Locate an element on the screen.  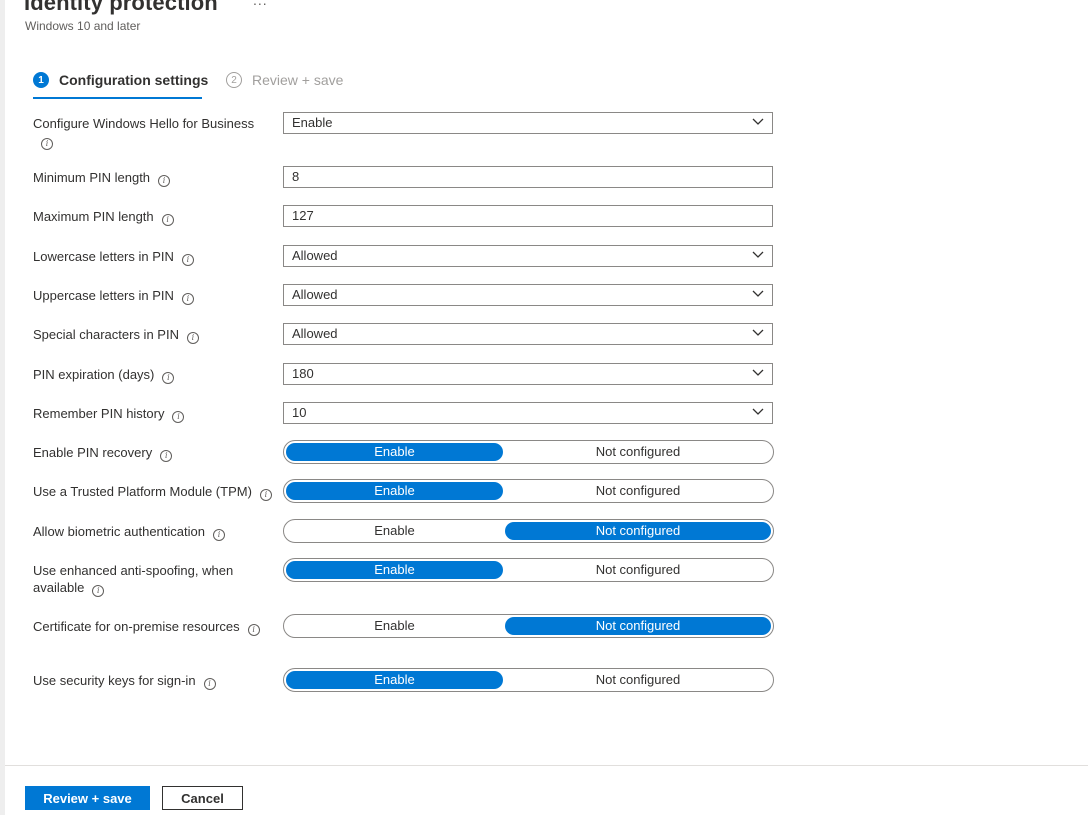
special-dropdown: Allowed is located at coordinates (528, 334).